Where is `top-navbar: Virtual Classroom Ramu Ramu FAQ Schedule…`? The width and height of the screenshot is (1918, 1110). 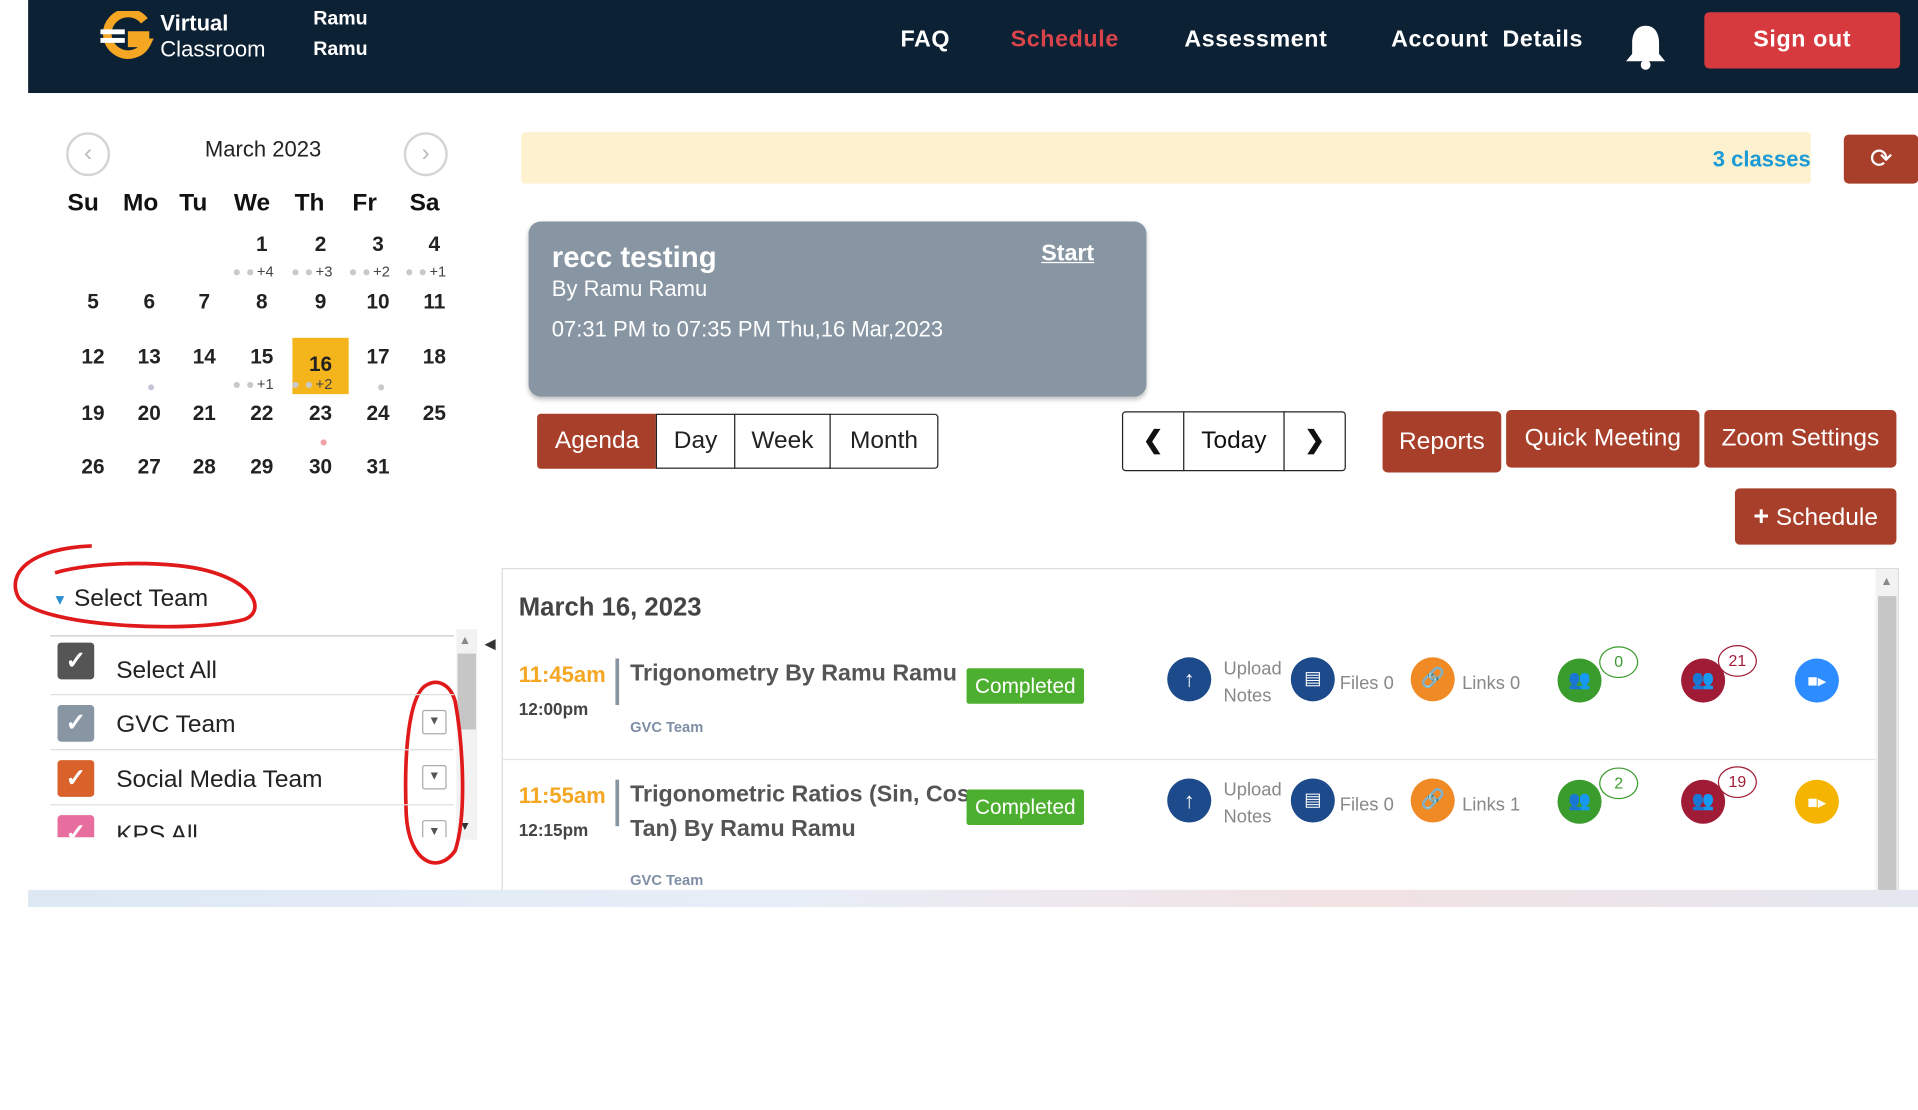
top-navbar: Virtual Classroom Ramu Ramu FAQ Schedule… is located at coordinates (973, 47).